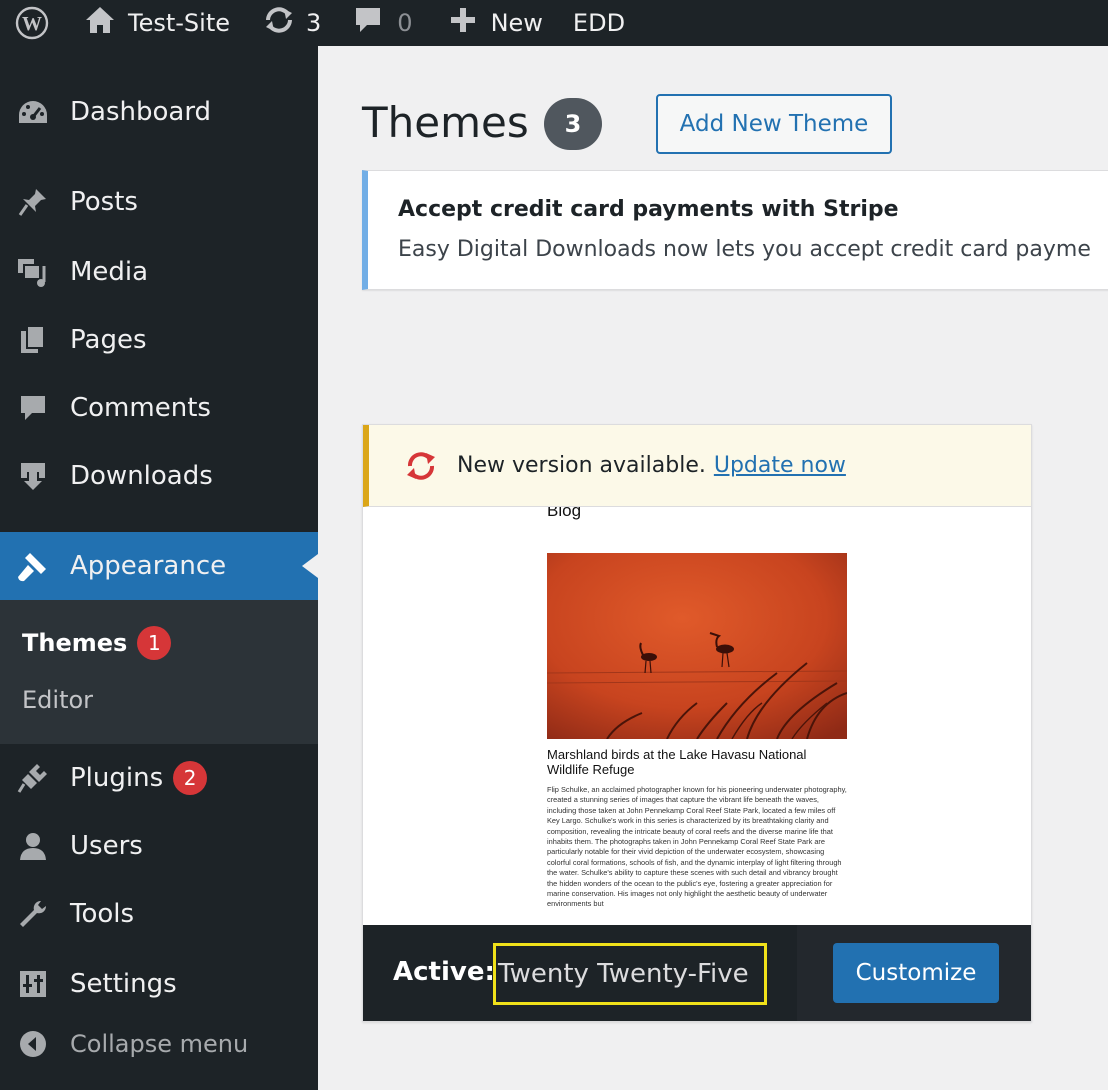 The height and width of the screenshot is (1090, 1108). I want to click on update-text: New version available., so click(581, 465).